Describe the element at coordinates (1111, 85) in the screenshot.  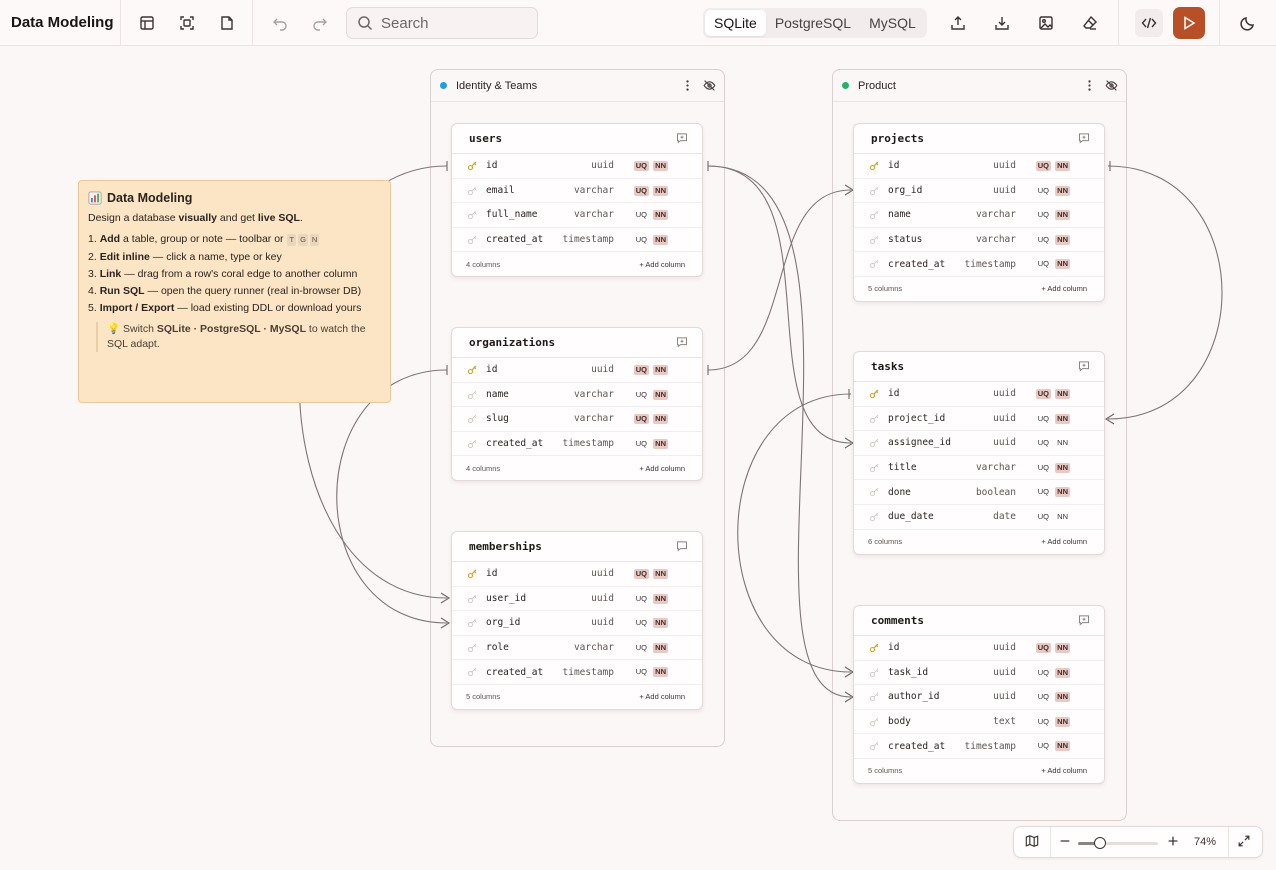
I see `eye-off-icon` at that location.